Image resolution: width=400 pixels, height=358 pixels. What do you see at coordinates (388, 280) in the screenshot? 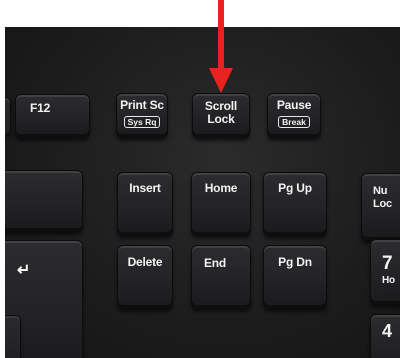
I see `numpad-7-key-sub: Ho` at bounding box center [388, 280].